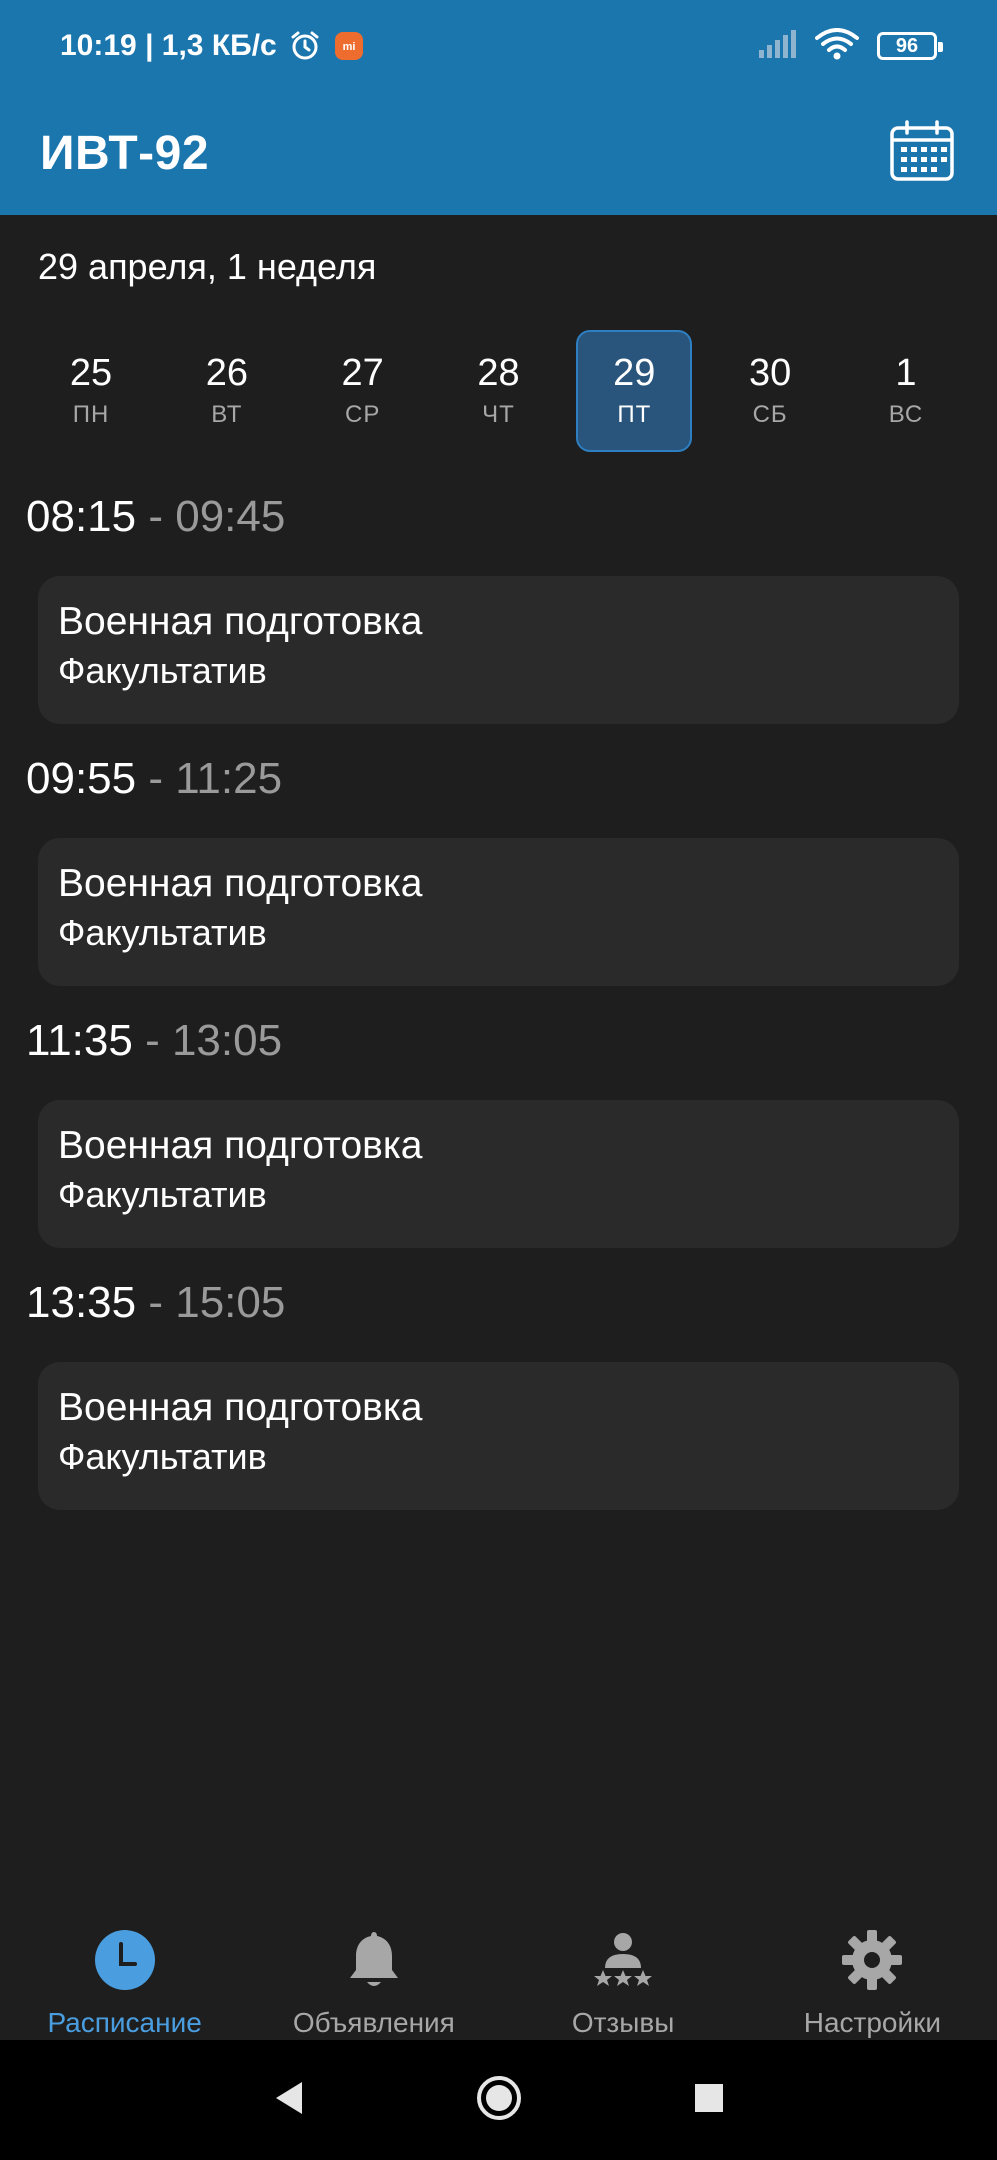 The image size is (997, 2160). I want to click on day-27: 27 СР, so click(363, 391).